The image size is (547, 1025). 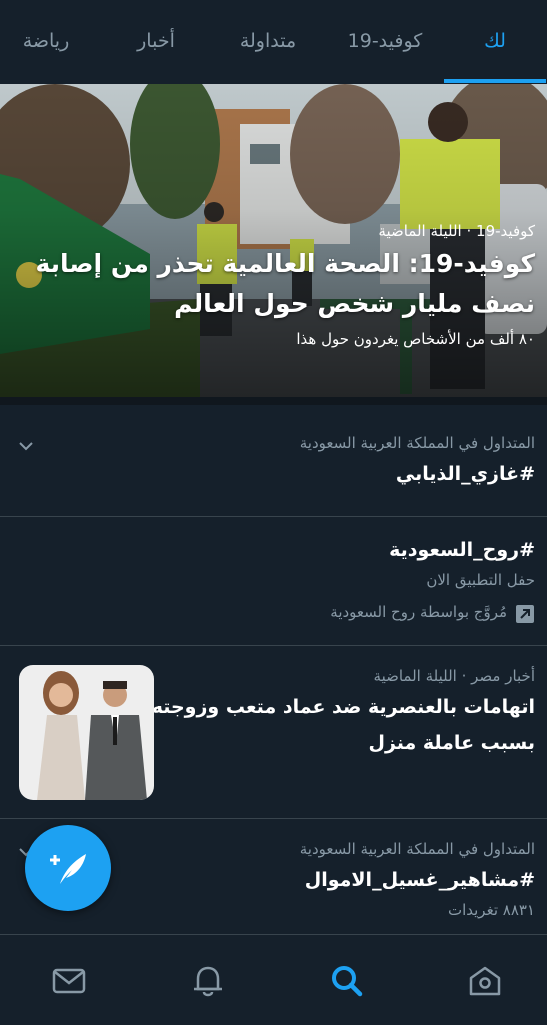 I want to click on compose-tweet-icon, so click(x=68, y=869).